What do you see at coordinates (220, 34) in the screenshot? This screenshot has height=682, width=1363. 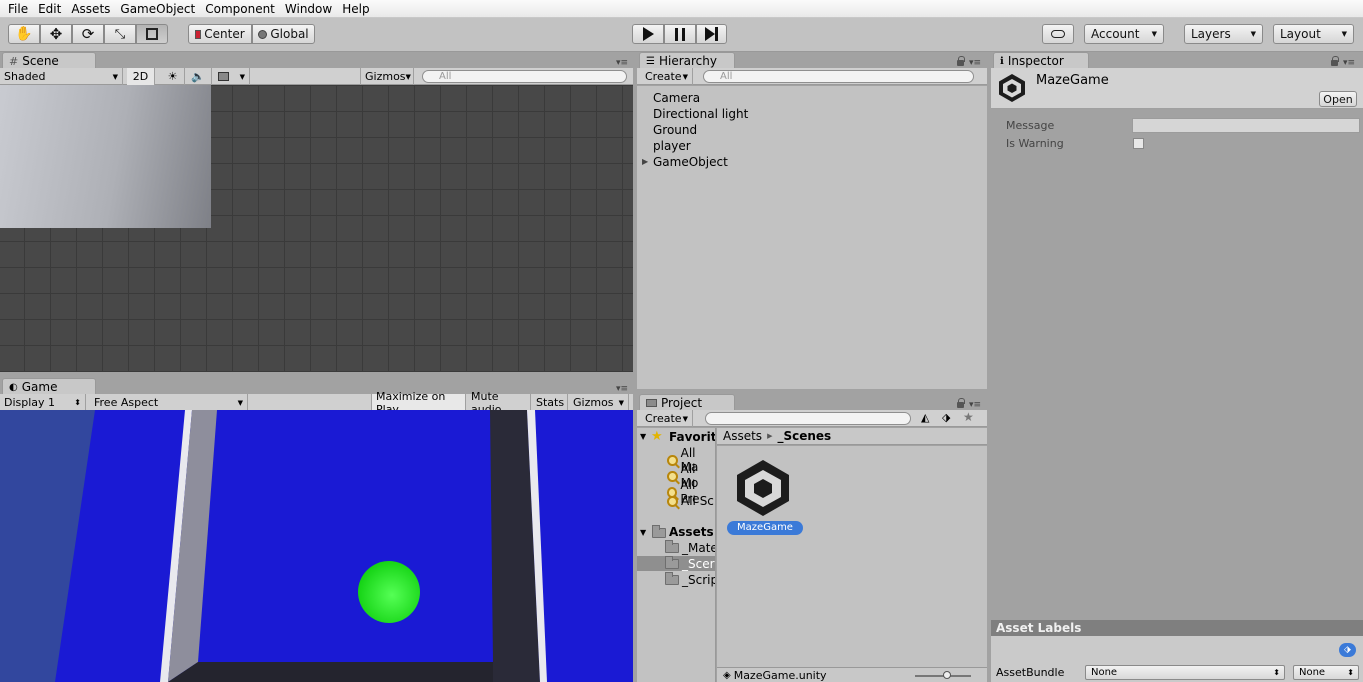 I see `pivot-center-button: Center` at bounding box center [220, 34].